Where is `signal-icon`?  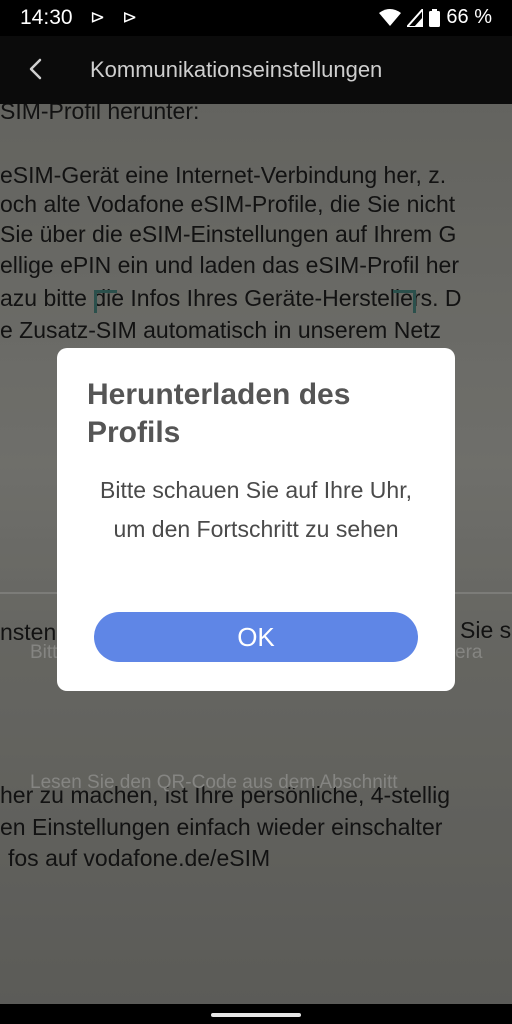
signal-icon is located at coordinates (415, 17).